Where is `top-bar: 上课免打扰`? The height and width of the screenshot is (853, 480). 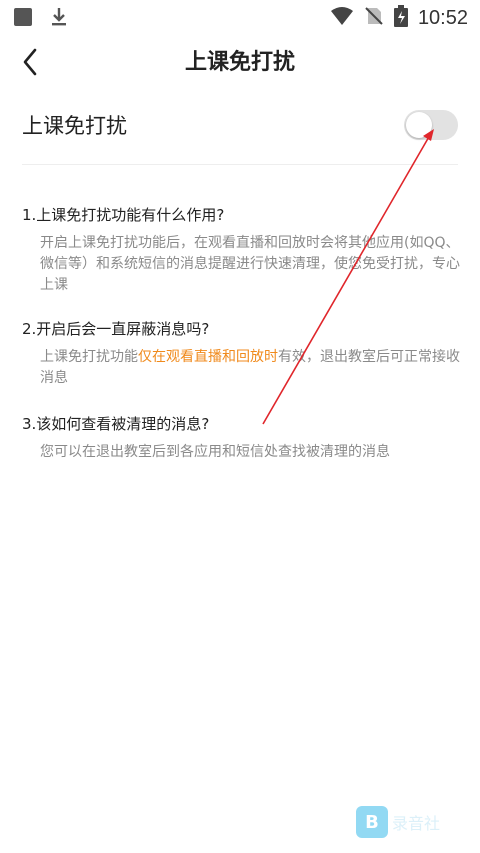
top-bar: 上课免打扰 is located at coordinates (240, 62).